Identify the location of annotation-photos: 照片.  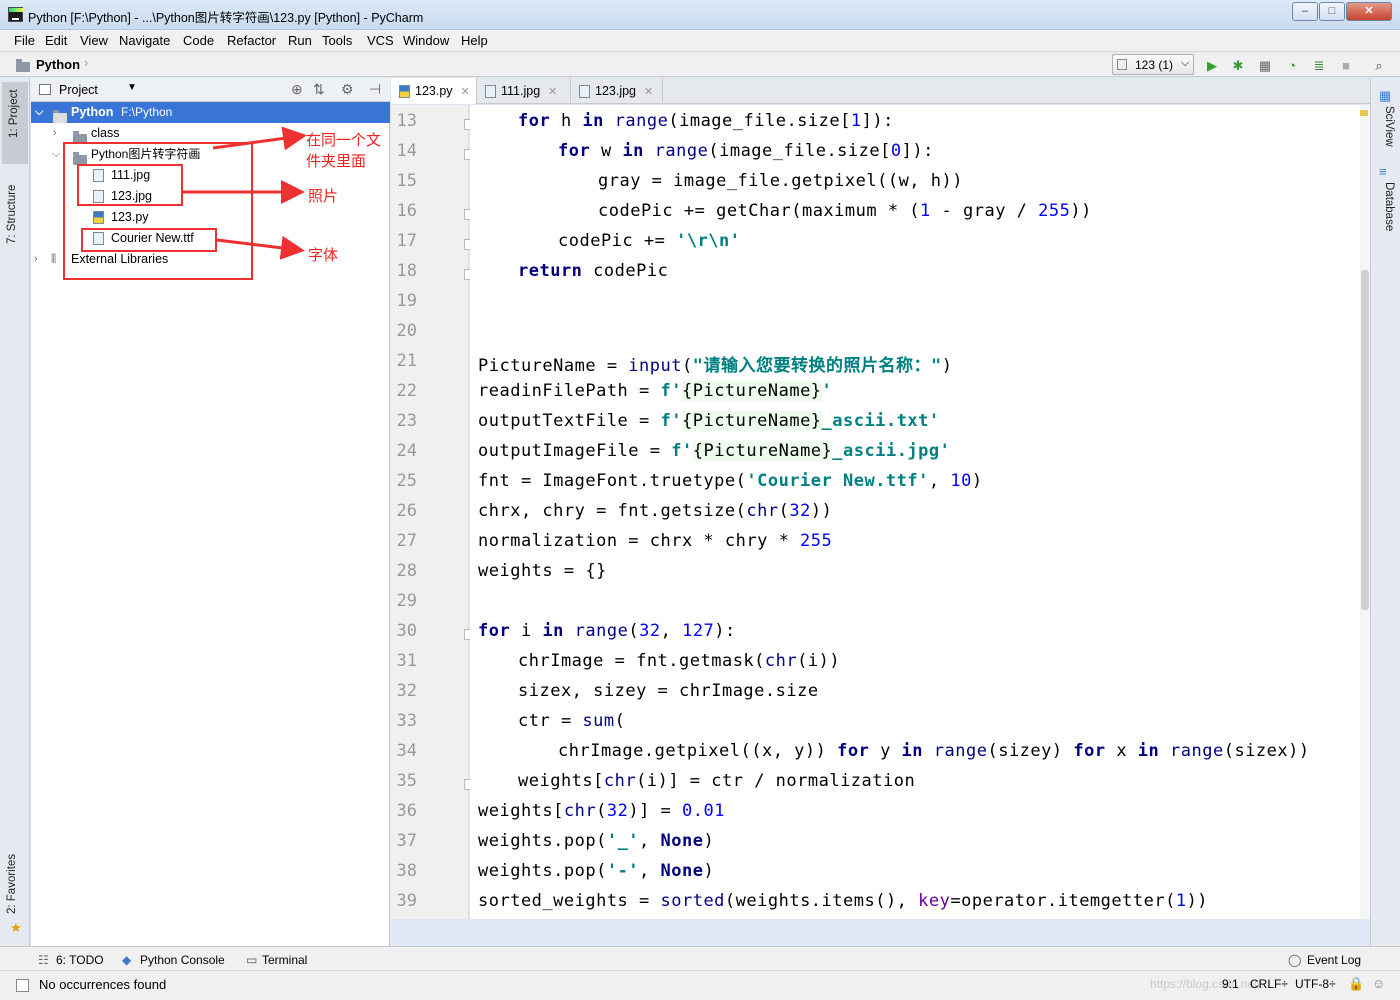
(323, 196).